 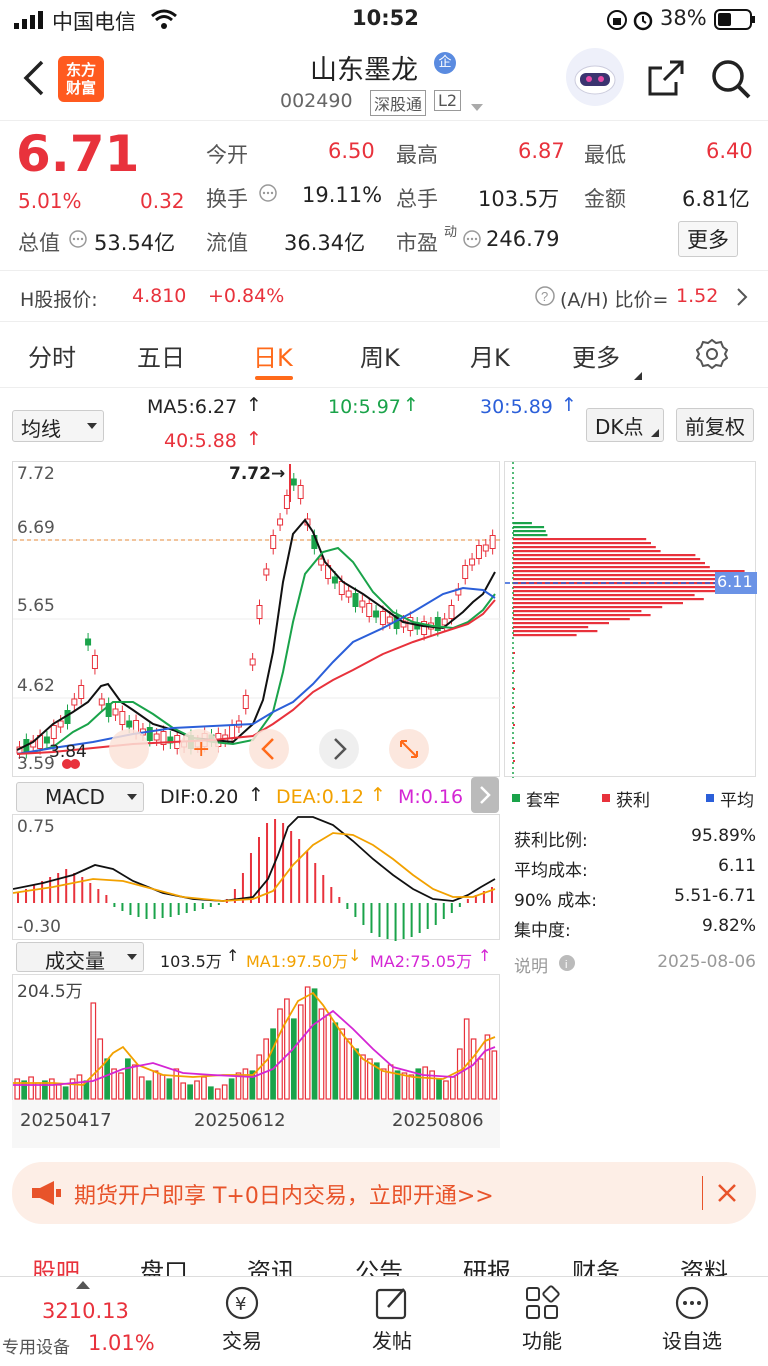 What do you see at coordinates (58, 426) in the screenshot?
I see `ma-selector: 均线` at bounding box center [58, 426].